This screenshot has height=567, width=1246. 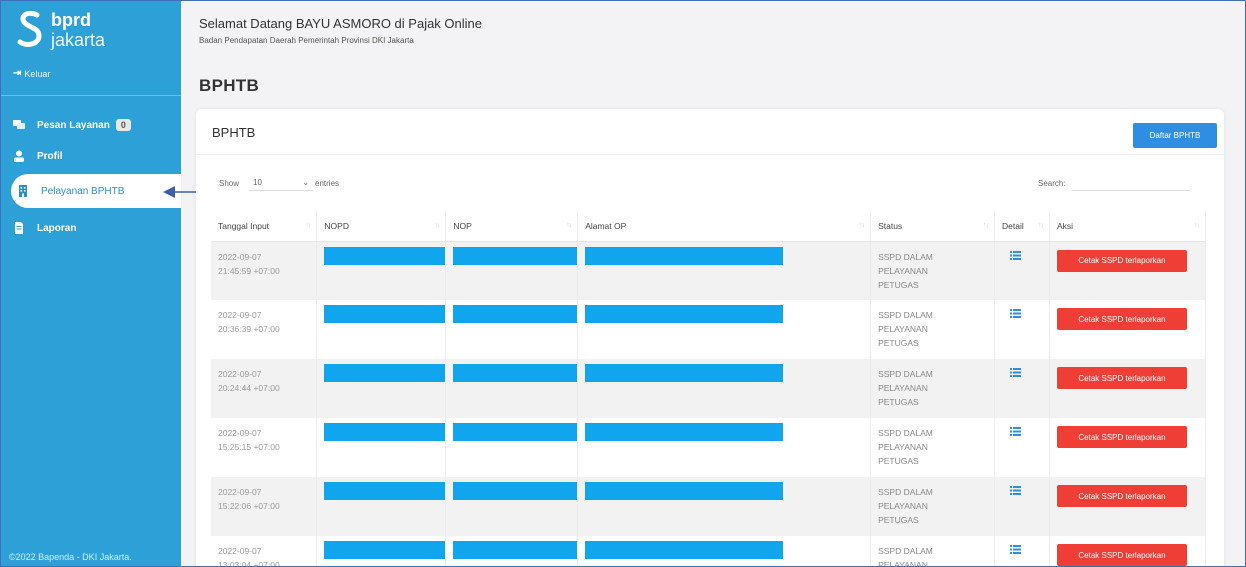 What do you see at coordinates (724, 226) in the screenshot?
I see `column-header-alamat-op: Alamat OP ↑↓` at bounding box center [724, 226].